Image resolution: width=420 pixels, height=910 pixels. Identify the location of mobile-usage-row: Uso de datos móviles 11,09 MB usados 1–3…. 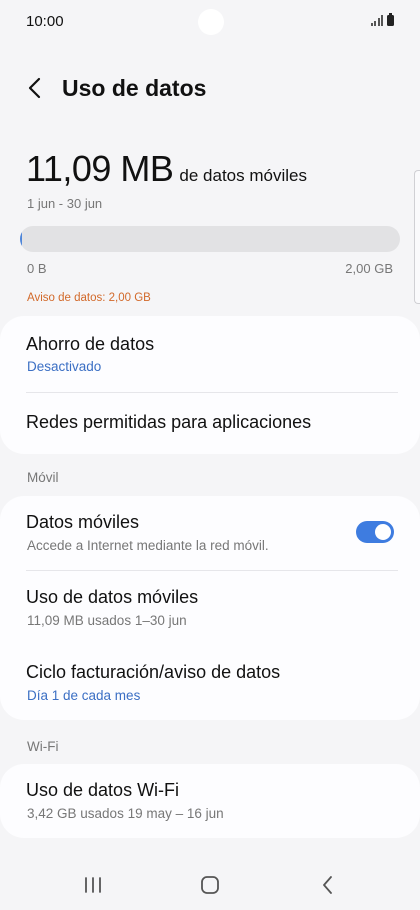
(210, 608).